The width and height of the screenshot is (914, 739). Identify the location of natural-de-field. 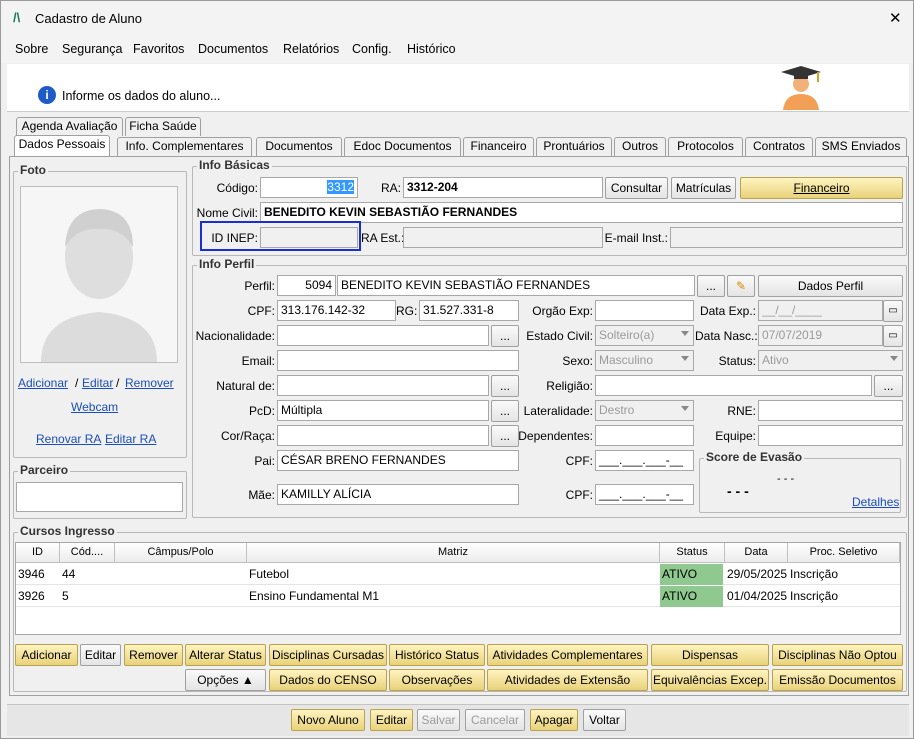
(383, 385).